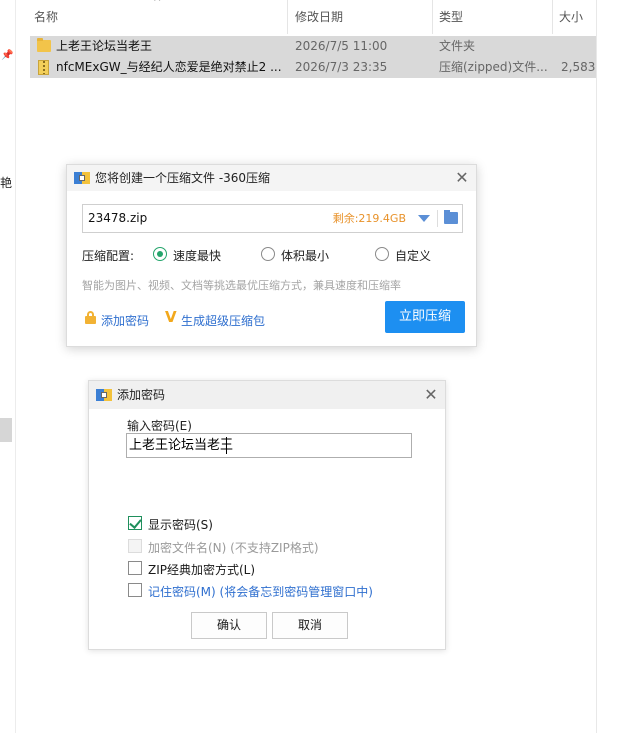 The width and height of the screenshot is (621, 733). What do you see at coordinates (7, 55) in the screenshot?
I see `pin-icon: 📌` at bounding box center [7, 55].